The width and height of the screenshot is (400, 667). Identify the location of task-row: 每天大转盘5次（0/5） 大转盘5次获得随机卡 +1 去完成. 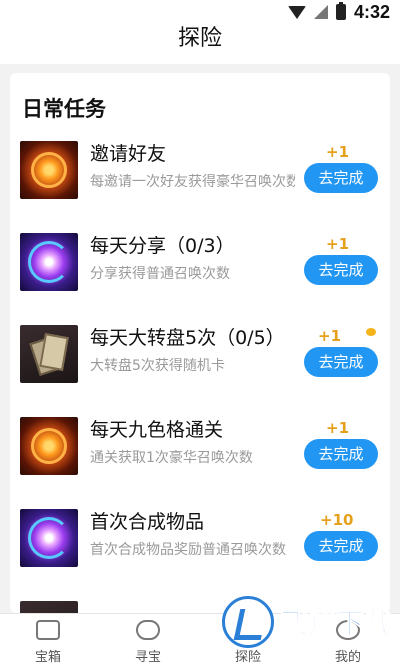
(200, 357).